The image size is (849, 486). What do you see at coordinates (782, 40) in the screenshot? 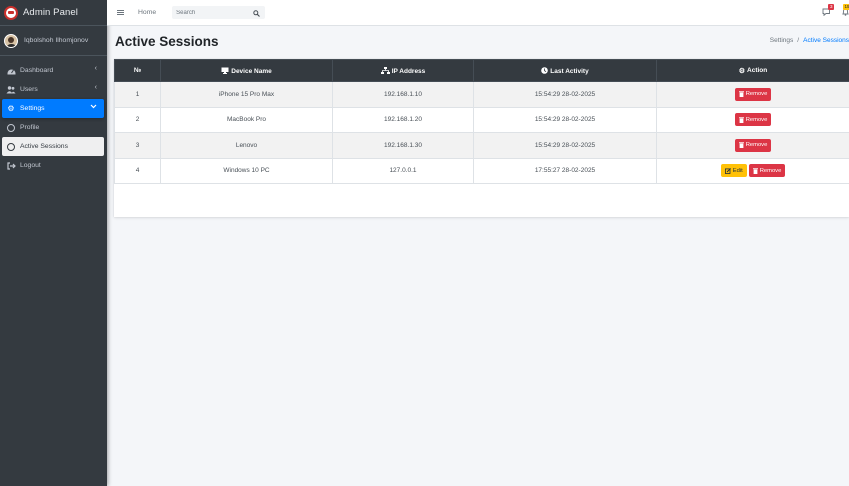
I see `breadcrumb-settings: Settings` at bounding box center [782, 40].